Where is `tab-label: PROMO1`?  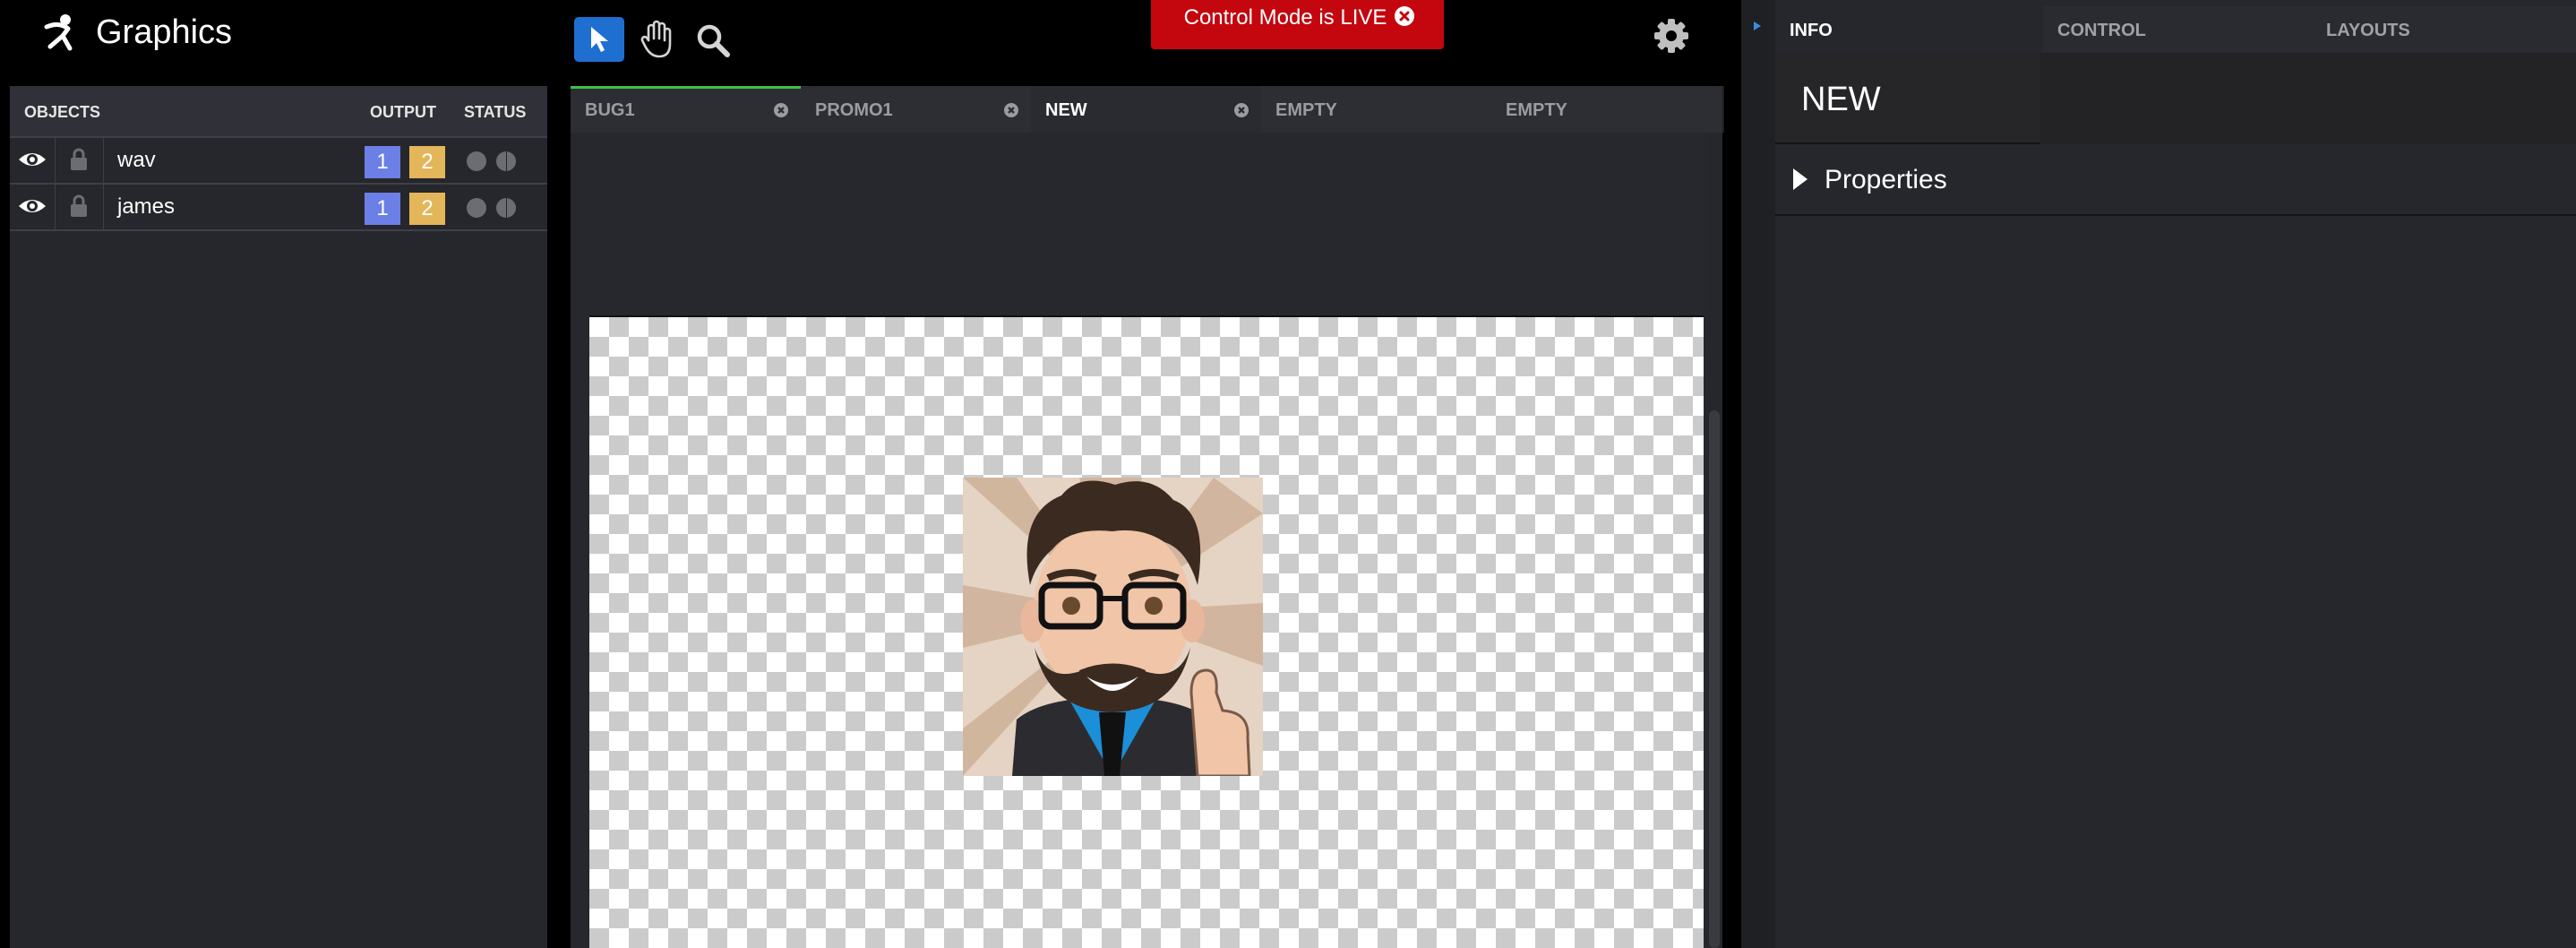 tab-label: PROMO1 is located at coordinates (854, 110).